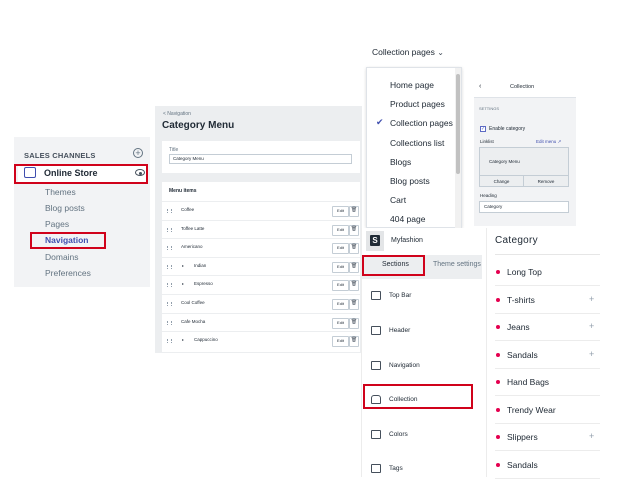 This screenshot has height=479, width=626. I want to click on sales-channels-header: SALES CHANNELS, so click(60, 155).